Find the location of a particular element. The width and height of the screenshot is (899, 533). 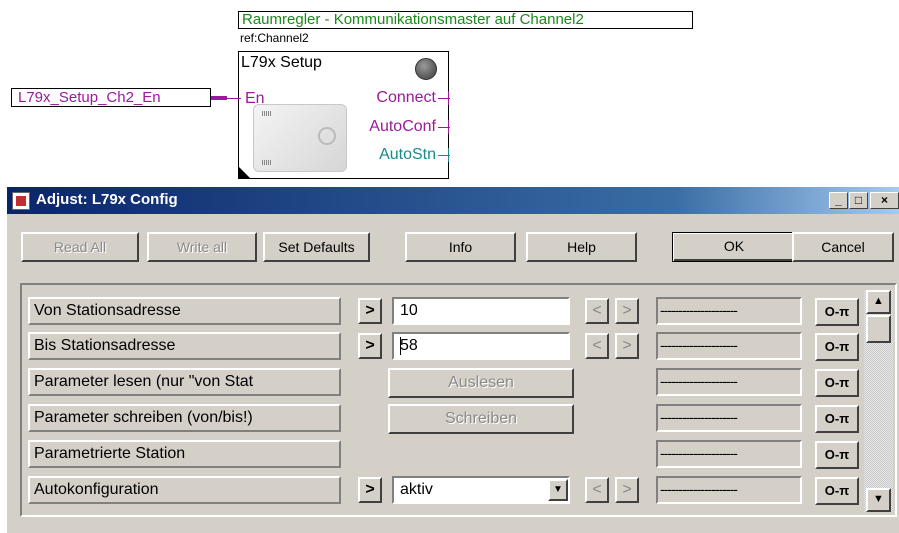

row-label-parameter-schreiben: Parameter schreiben (von/bis!) is located at coordinates (184, 418).